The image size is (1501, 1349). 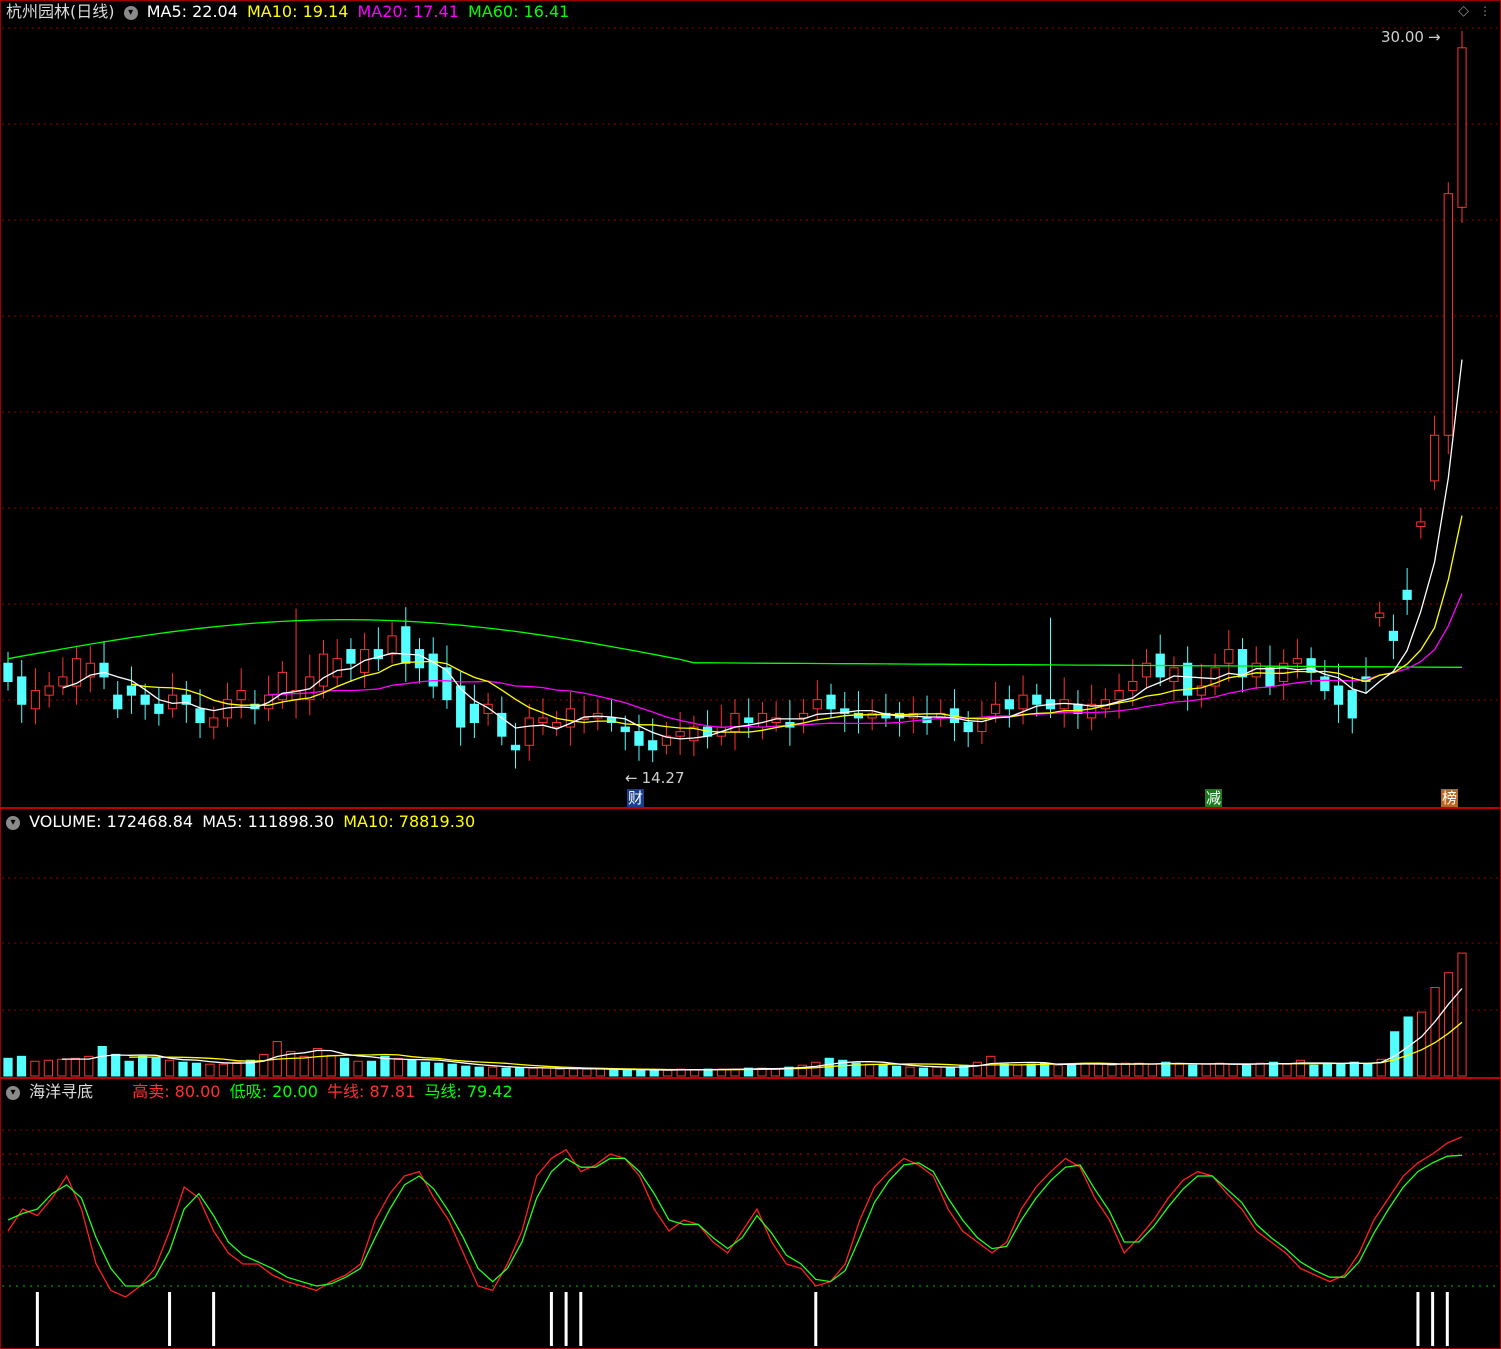 What do you see at coordinates (1402, 37) in the screenshot?
I see `high-price-value: 30.00` at bounding box center [1402, 37].